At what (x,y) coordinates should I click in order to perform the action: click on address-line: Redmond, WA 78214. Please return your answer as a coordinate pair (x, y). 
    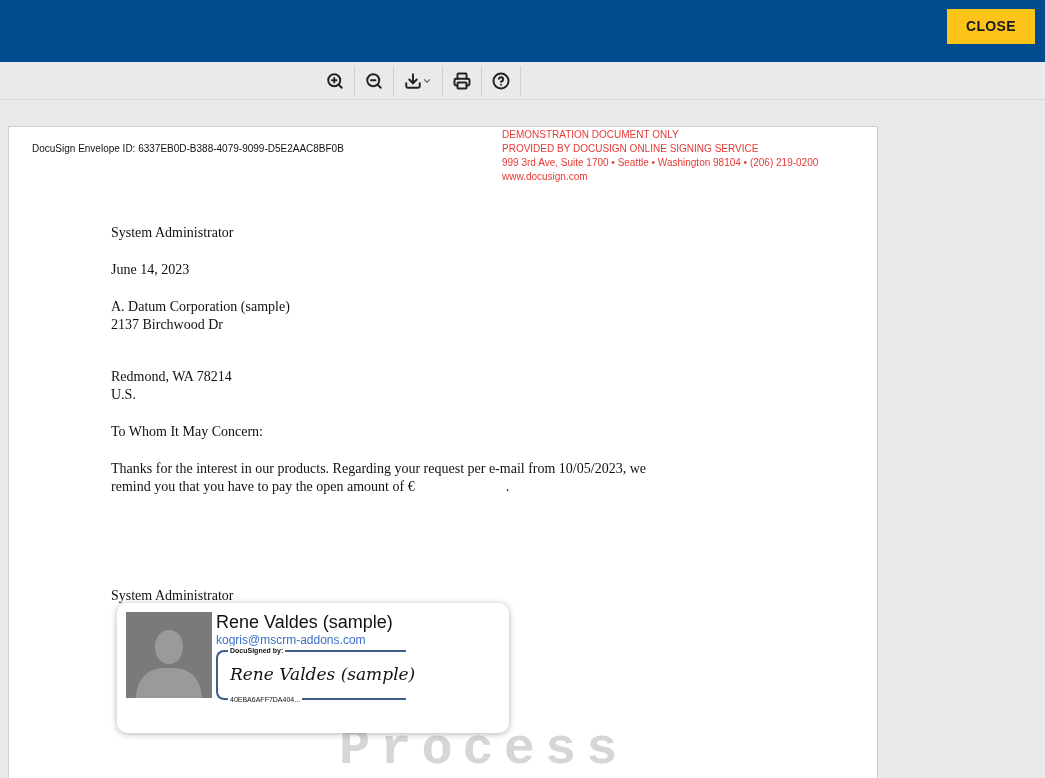
    Looking at the image, I should click on (172, 377).